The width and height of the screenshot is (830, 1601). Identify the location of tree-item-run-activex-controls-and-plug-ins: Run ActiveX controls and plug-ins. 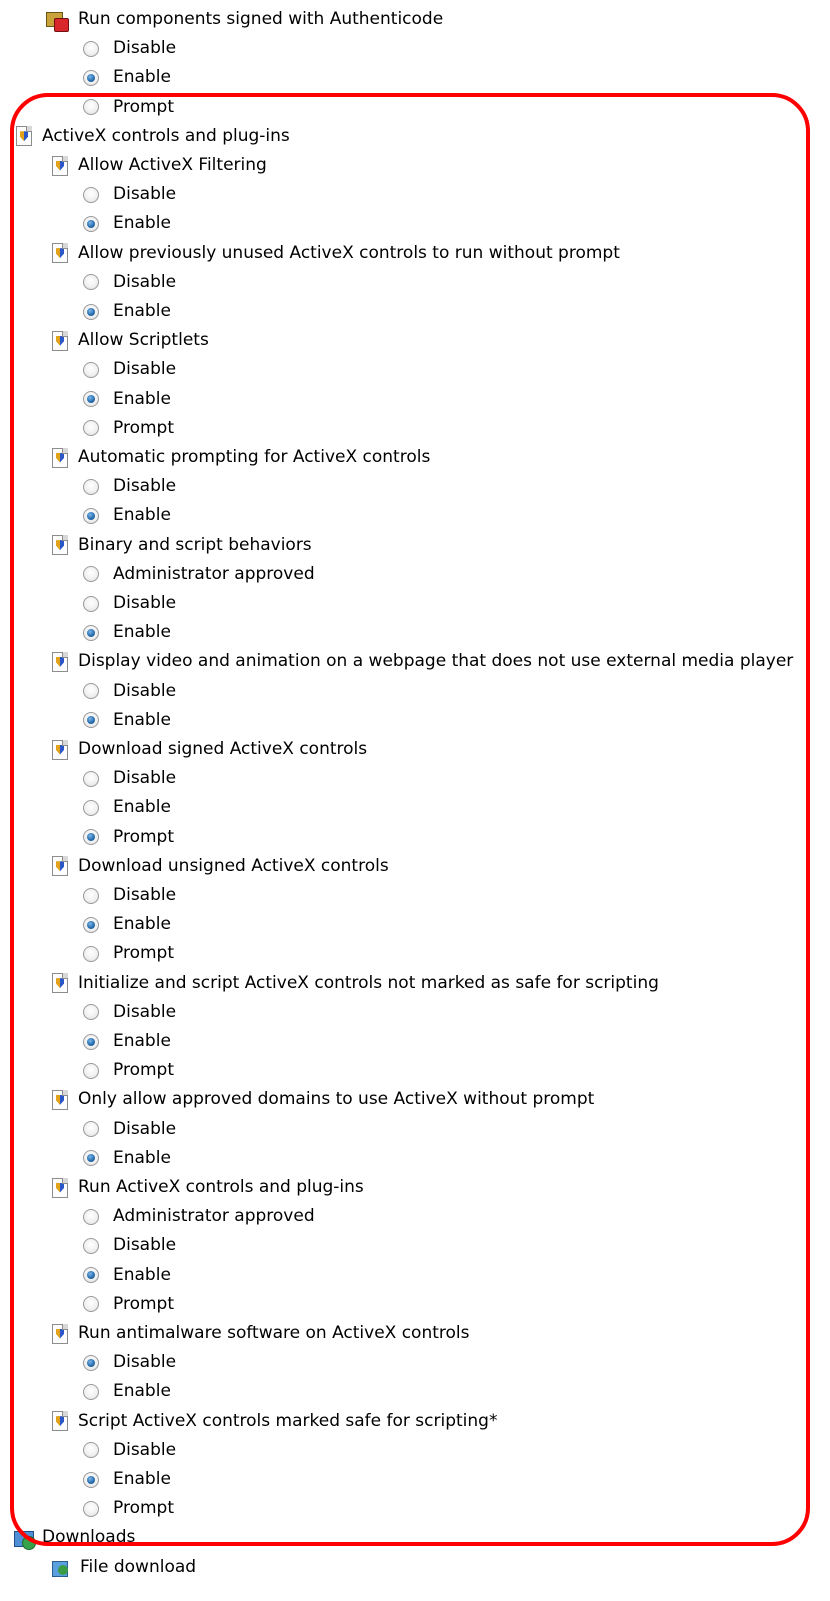
(208, 1187).